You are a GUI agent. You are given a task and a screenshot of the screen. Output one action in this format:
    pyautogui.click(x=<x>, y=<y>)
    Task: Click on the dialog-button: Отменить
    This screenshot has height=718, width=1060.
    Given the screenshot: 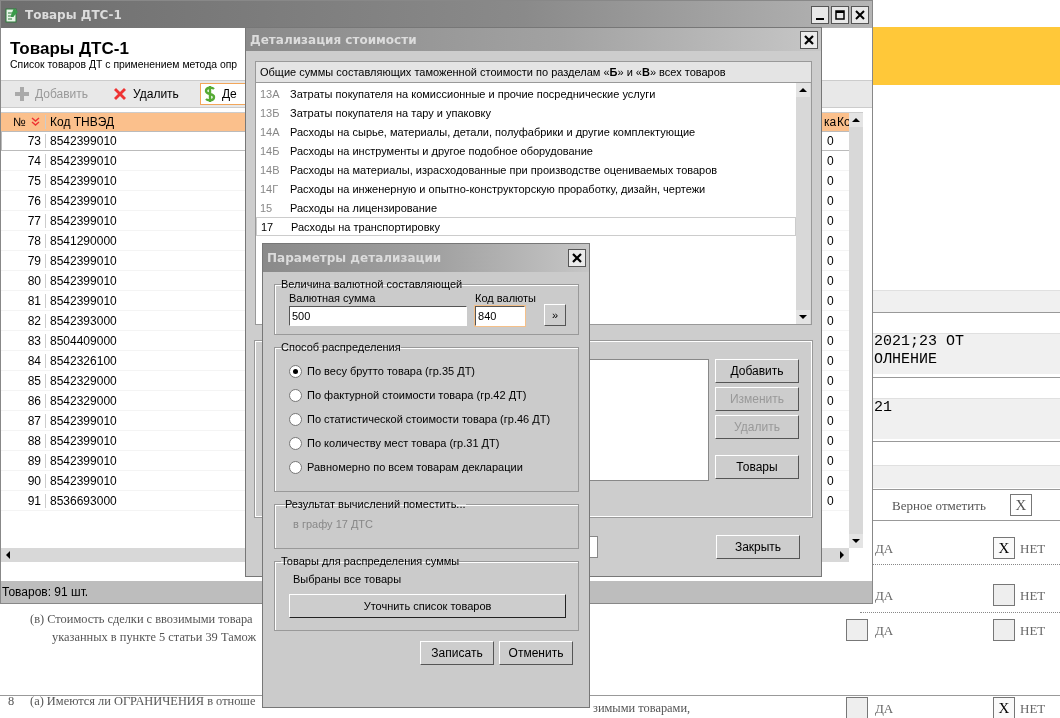 What is the action you would take?
    pyautogui.click(x=536, y=653)
    